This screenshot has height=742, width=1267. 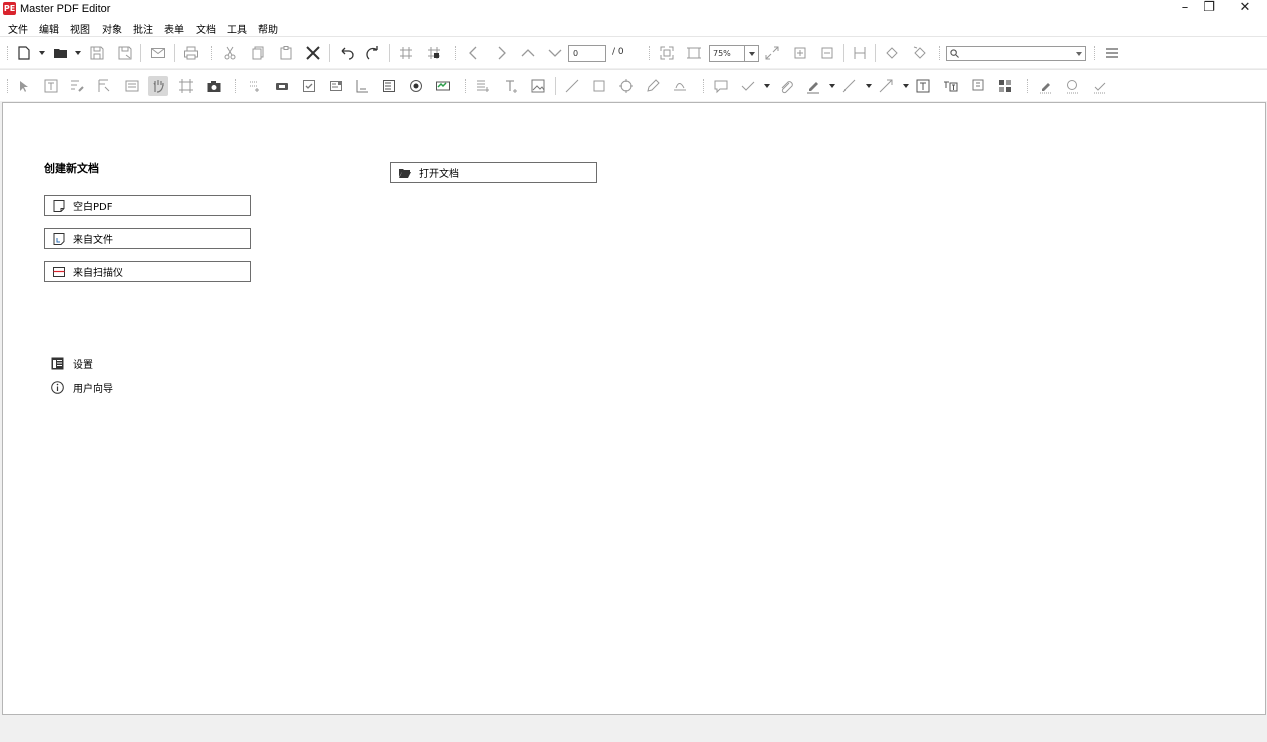 What do you see at coordinates (920, 53) in the screenshot?
I see `rotate-right-icon` at bounding box center [920, 53].